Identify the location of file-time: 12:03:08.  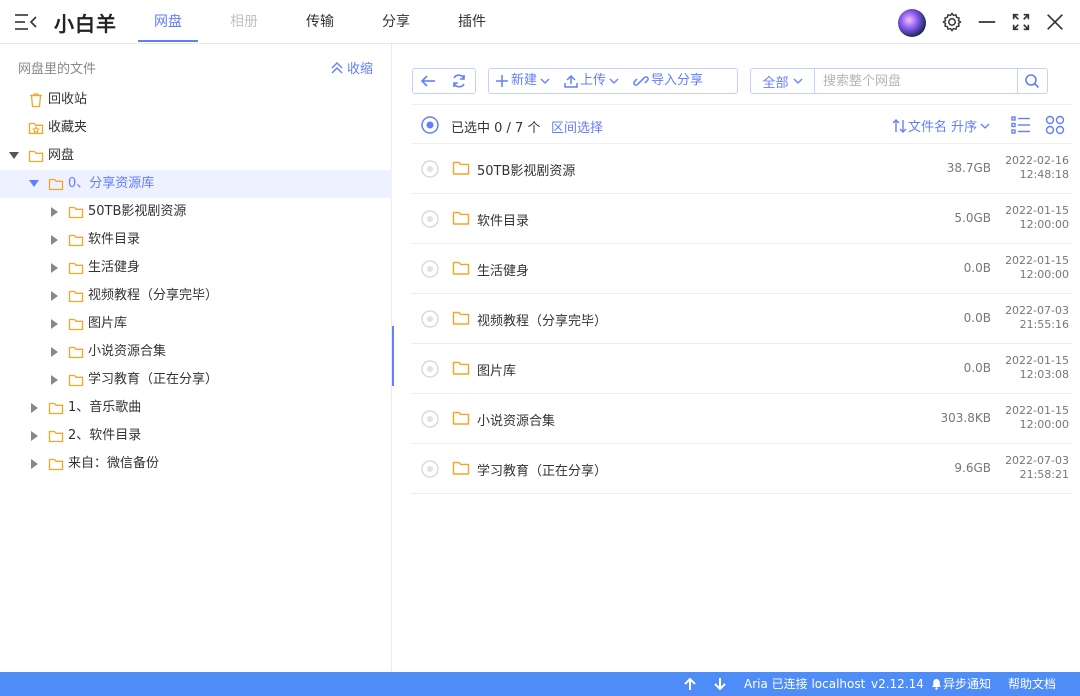
(1044, 374).